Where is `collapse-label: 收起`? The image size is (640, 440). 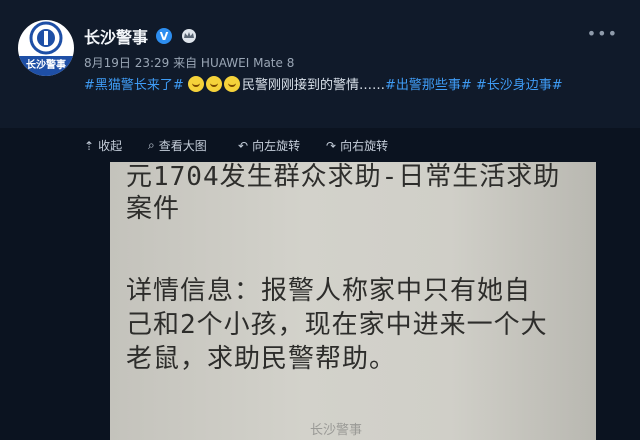 collapse-label: 收起 is located at coordinates (110, 146).